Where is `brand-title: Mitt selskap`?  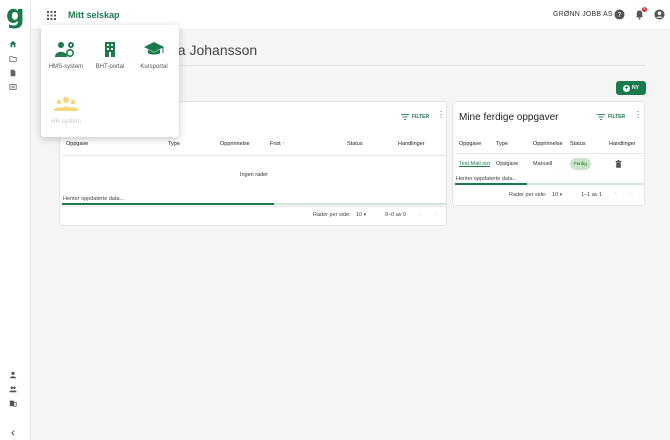 brand-title: Mitt selskap is located at coordinates (94, 15).